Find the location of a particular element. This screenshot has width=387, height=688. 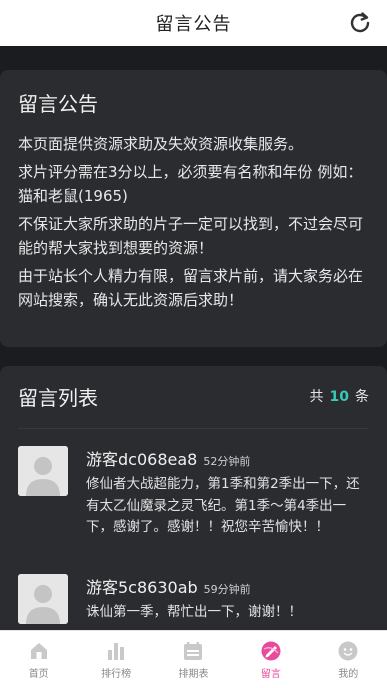

schedule-icon is located at coordinates (193, 650).